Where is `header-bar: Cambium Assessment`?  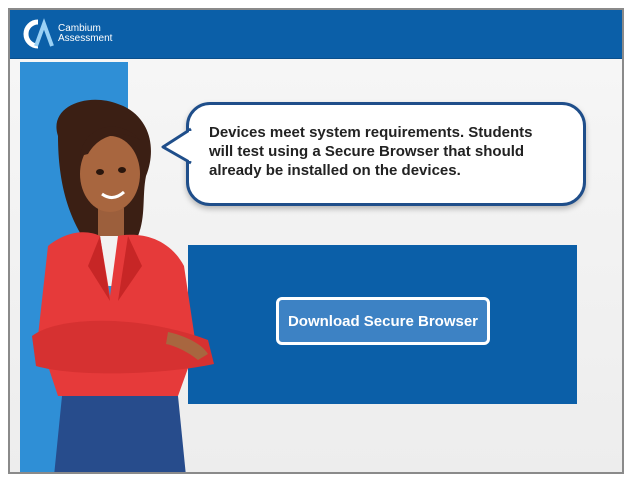
header-bar: Cambium Assessment is located at coordinates (316, 34).